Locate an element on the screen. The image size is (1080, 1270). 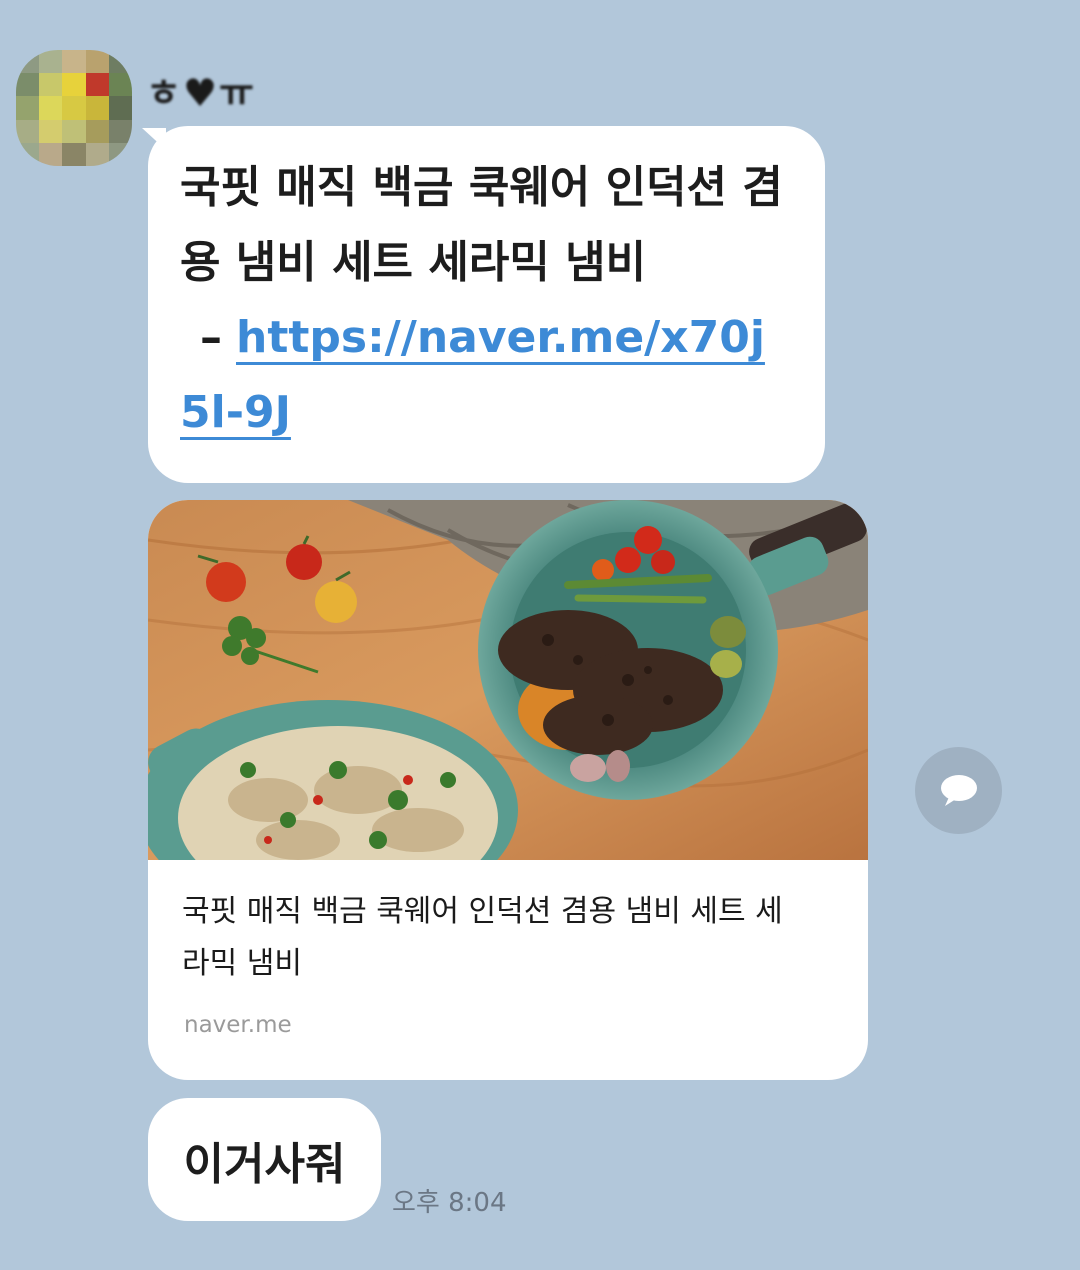
preview-domain: naver.me is located at coordinates (238, 1025).